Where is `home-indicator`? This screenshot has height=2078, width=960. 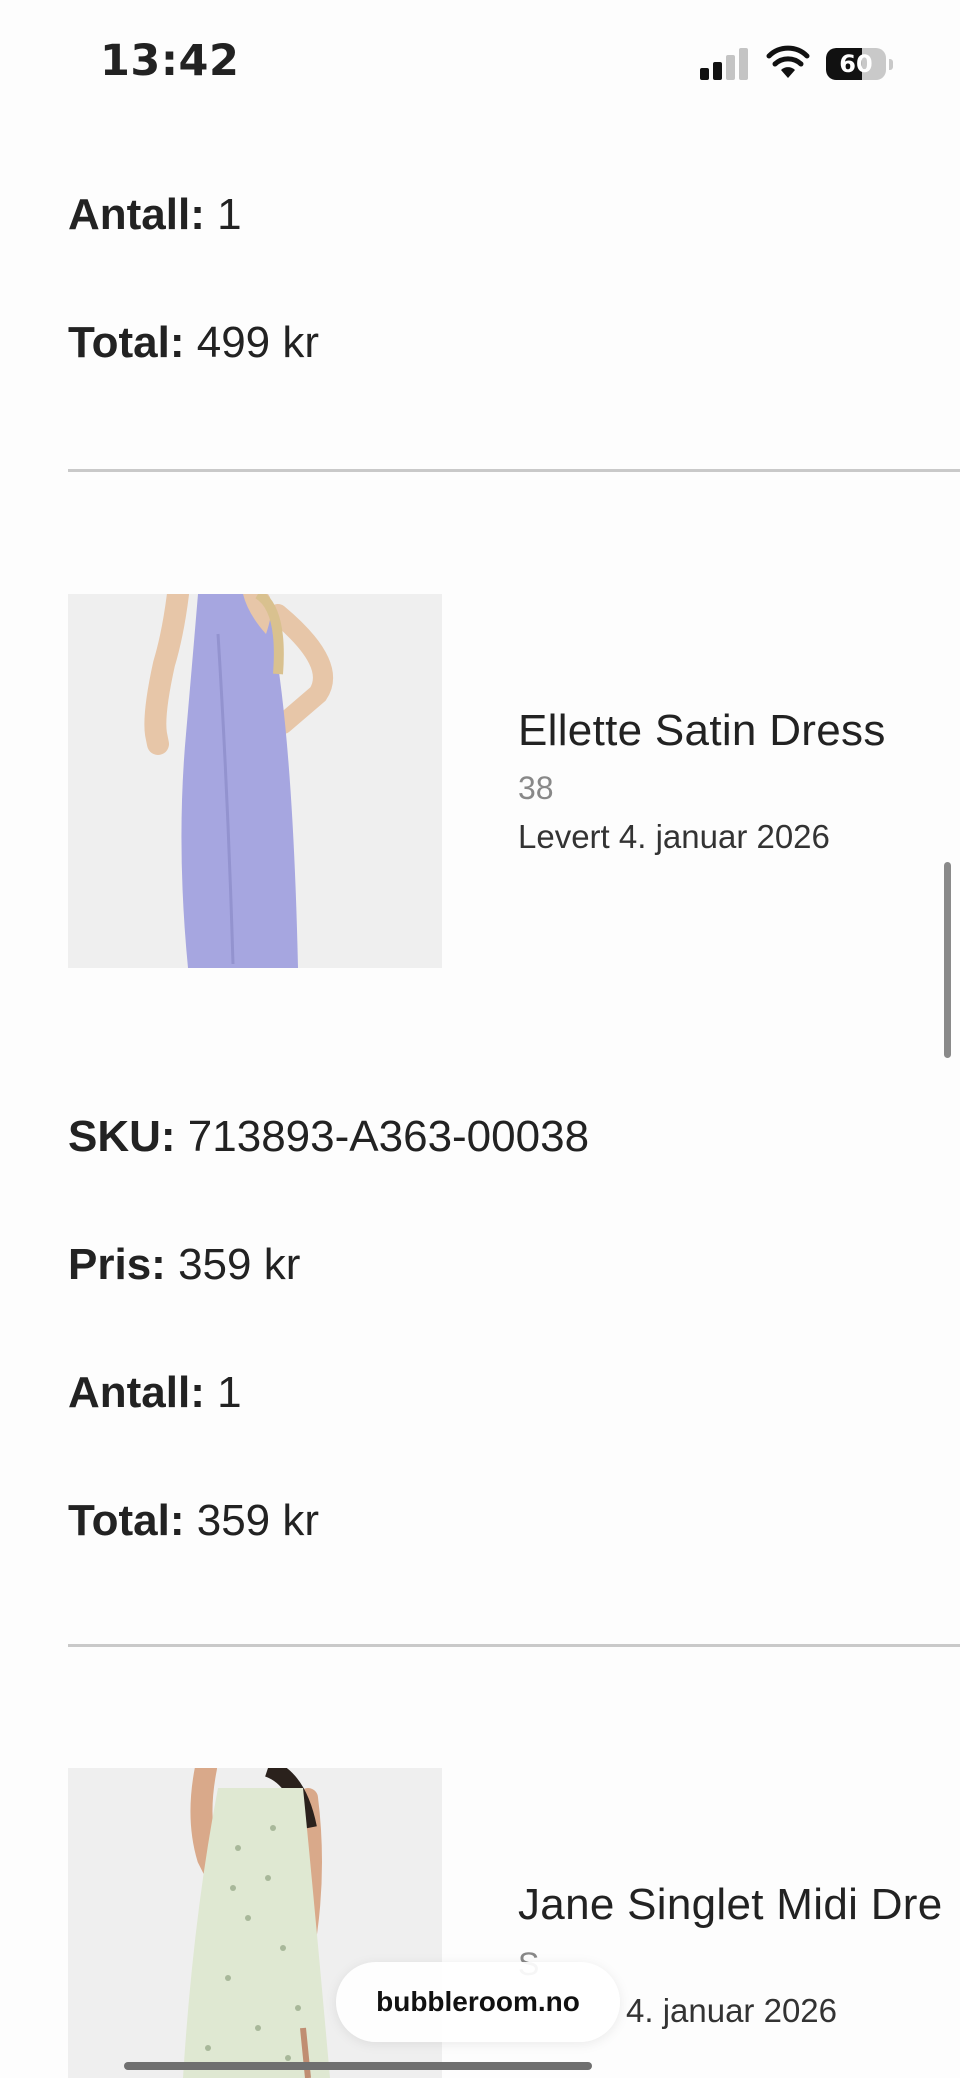 home-indicator is located at coordinates (358, 2066).